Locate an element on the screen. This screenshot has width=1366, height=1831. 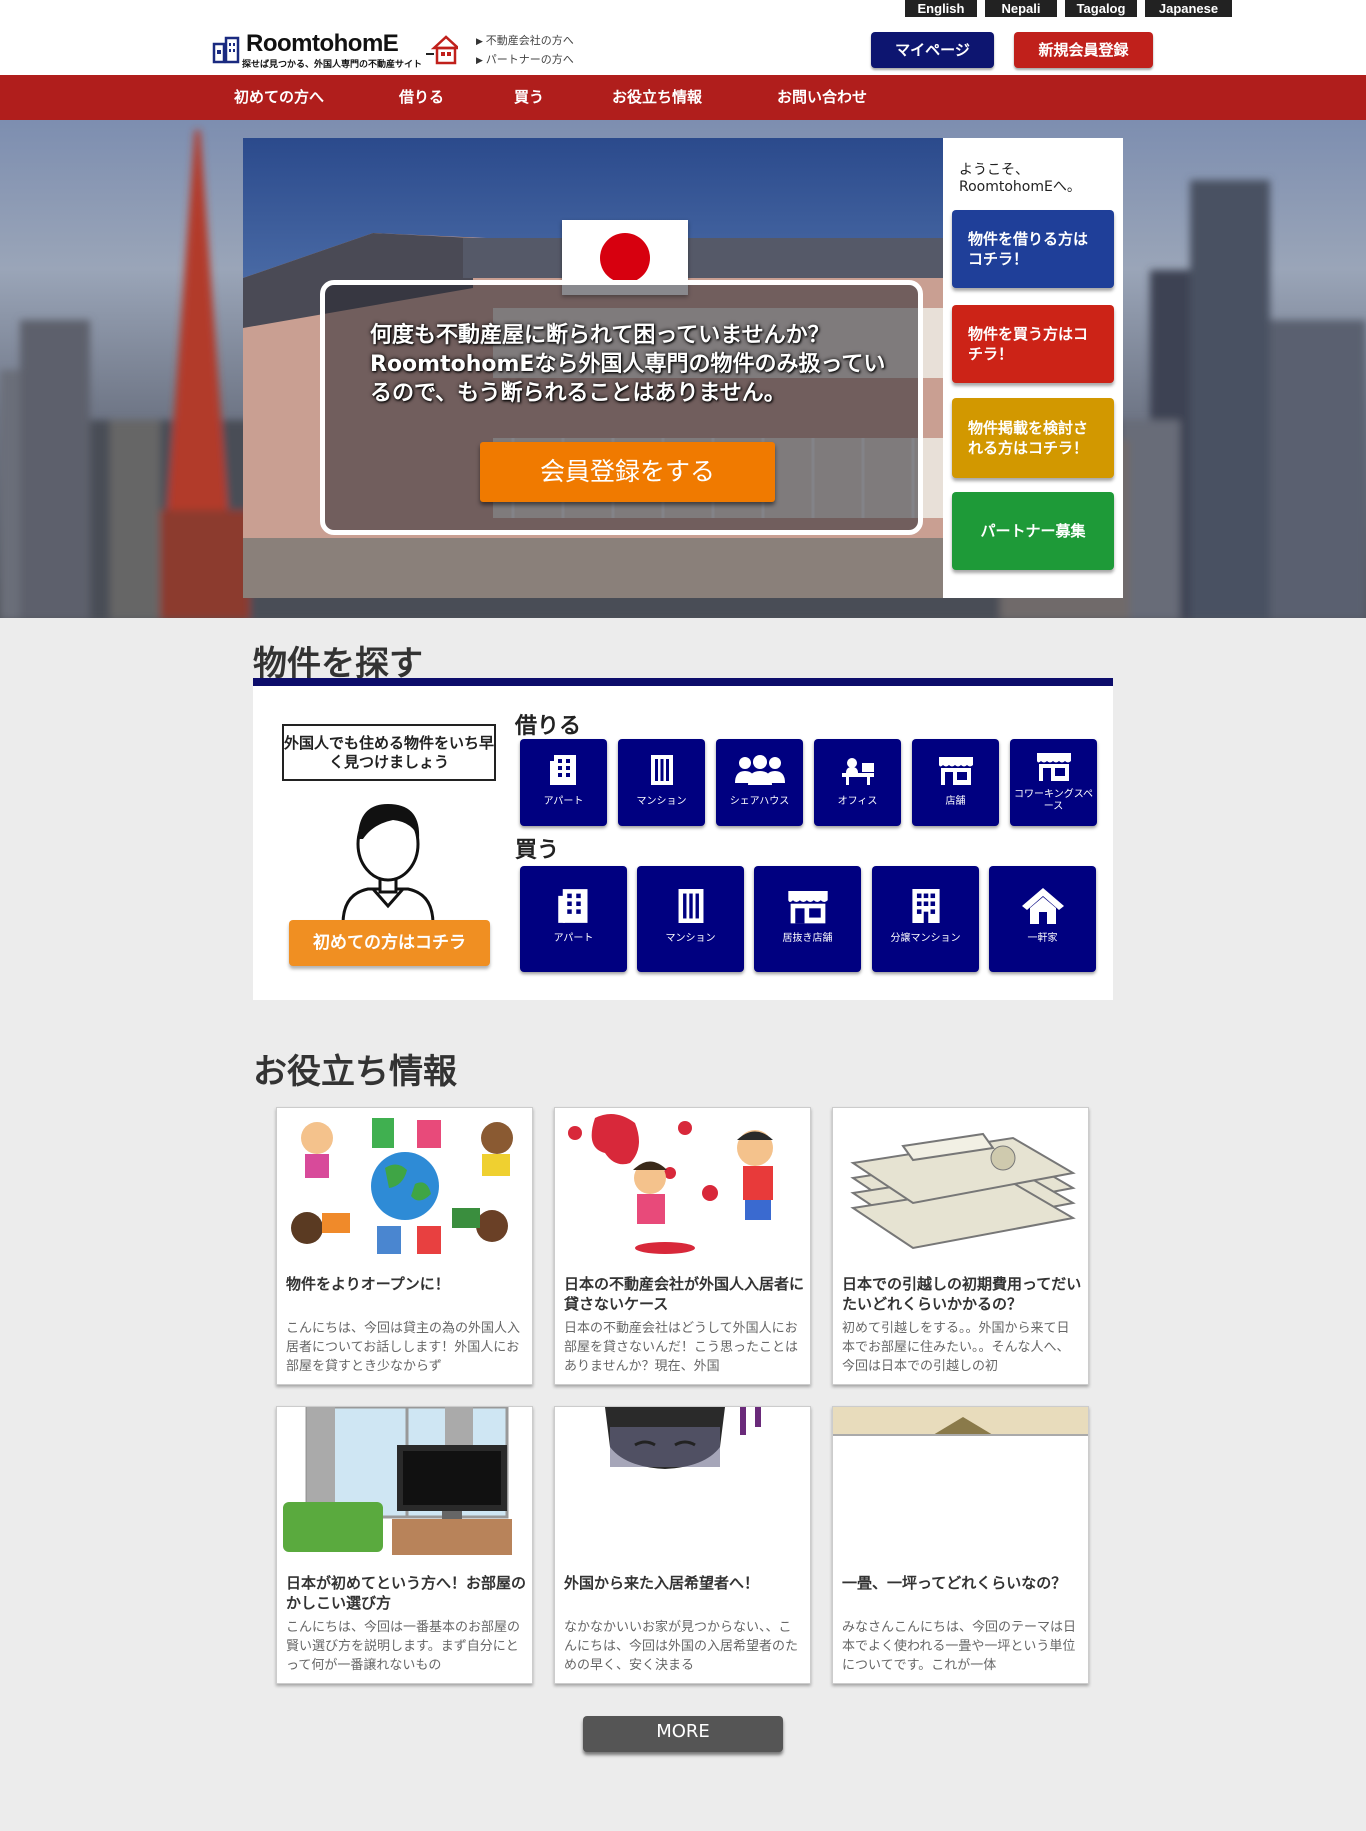
articles-section-title: お役立ち情報 is located at coordinates (355, 1072).